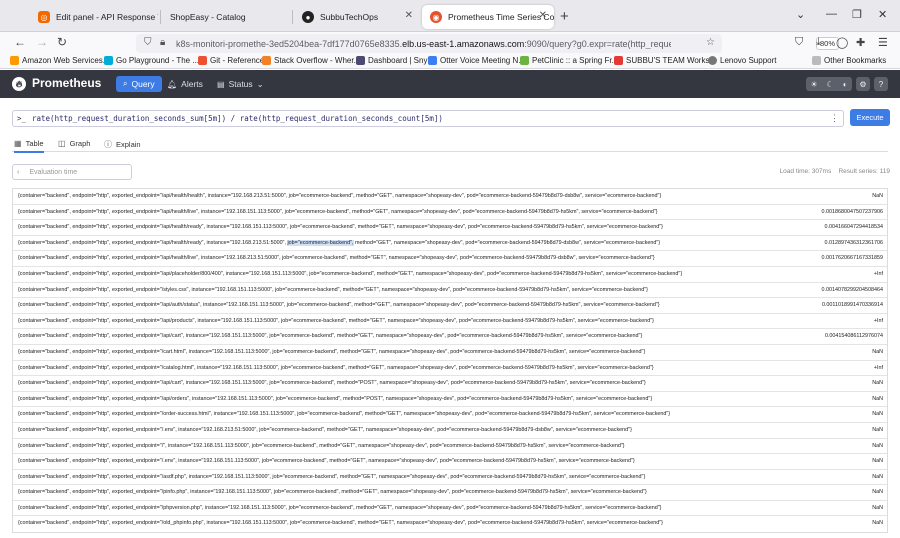 This screenshot has width=900, height=538. What do you see at coordinates (849, 60) in the screenshot?
I see `other-bookmarks: Other Bookmarks` at bounding box center [849, 60].